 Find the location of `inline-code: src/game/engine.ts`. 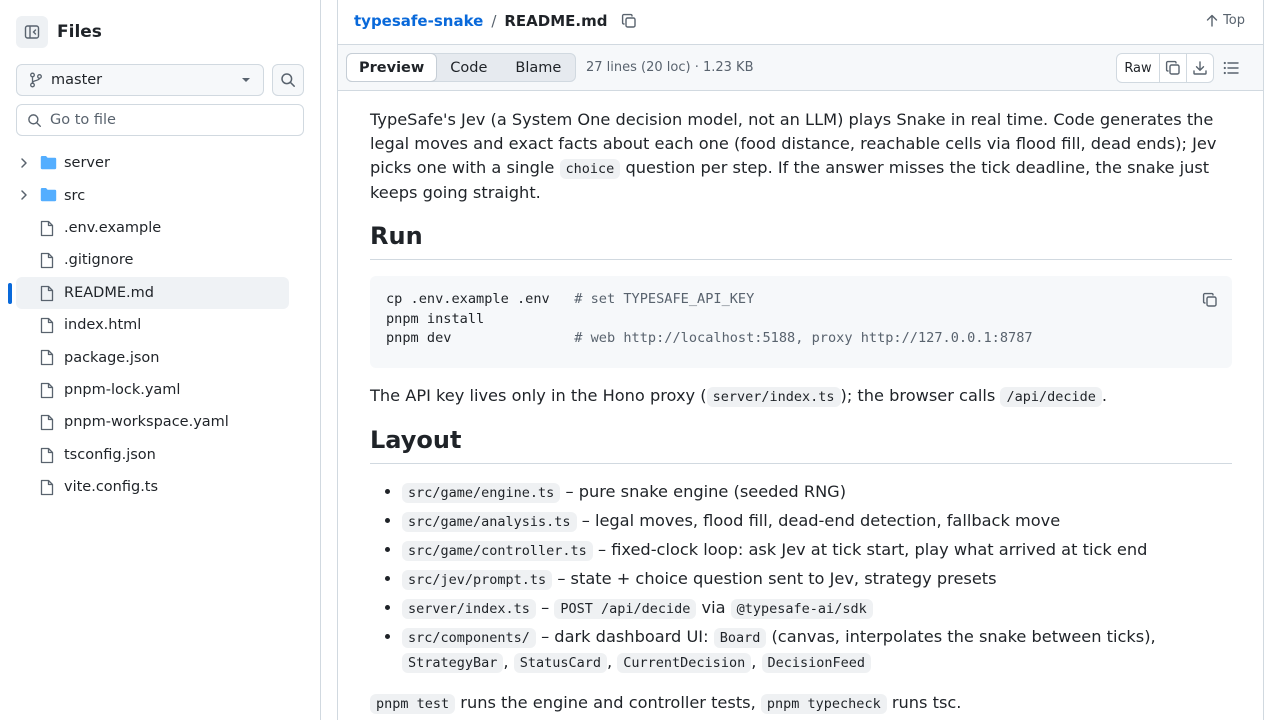

inline-code: src/game/engine.ts is located at coordinates (481, 493).